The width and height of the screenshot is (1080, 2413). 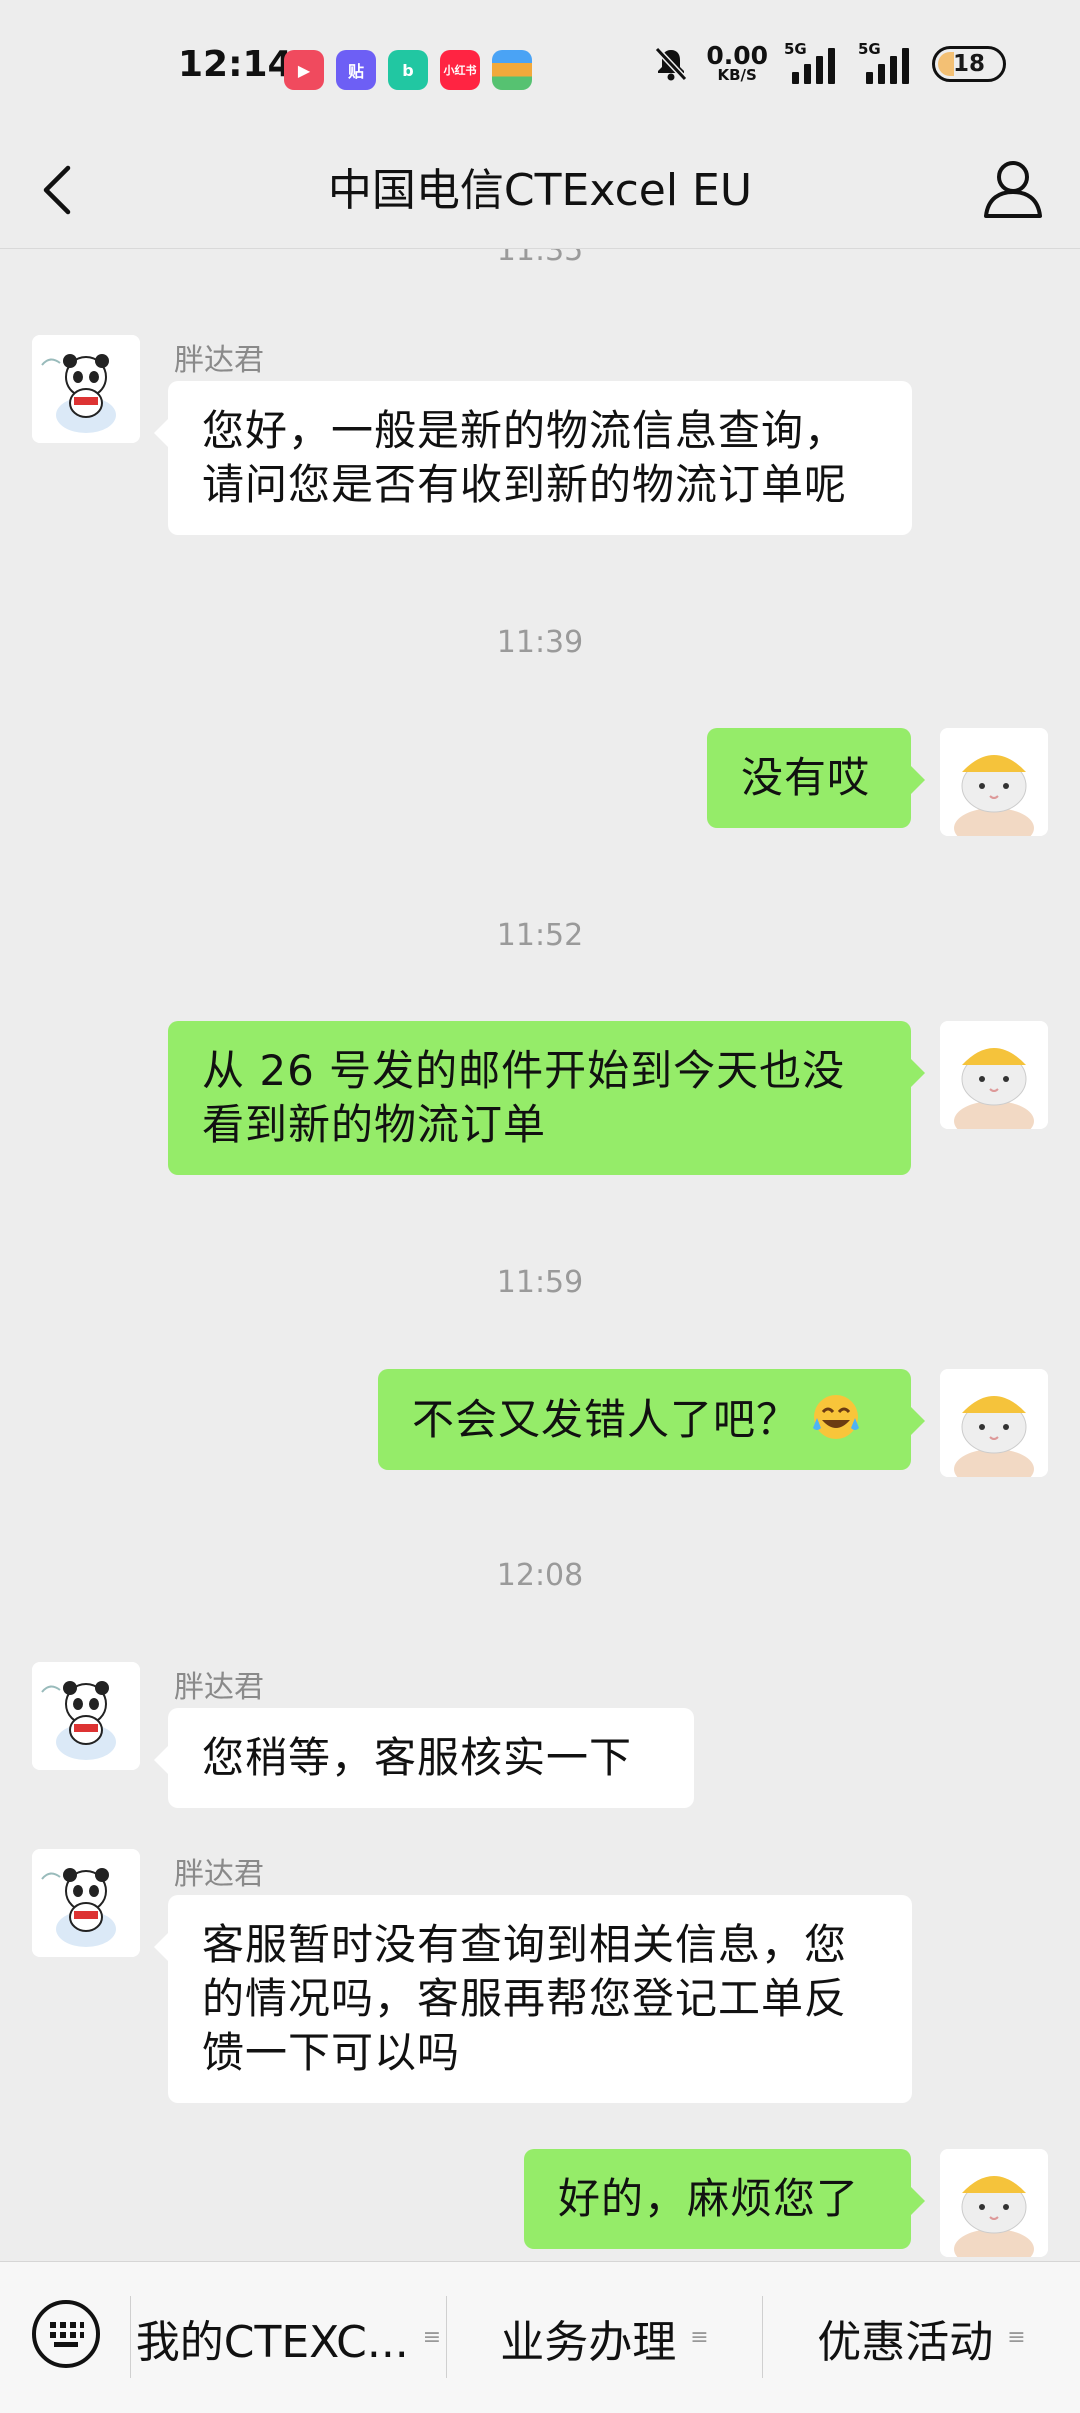 I want to click on timestamp: 11:39, so click(x=540, y=642).